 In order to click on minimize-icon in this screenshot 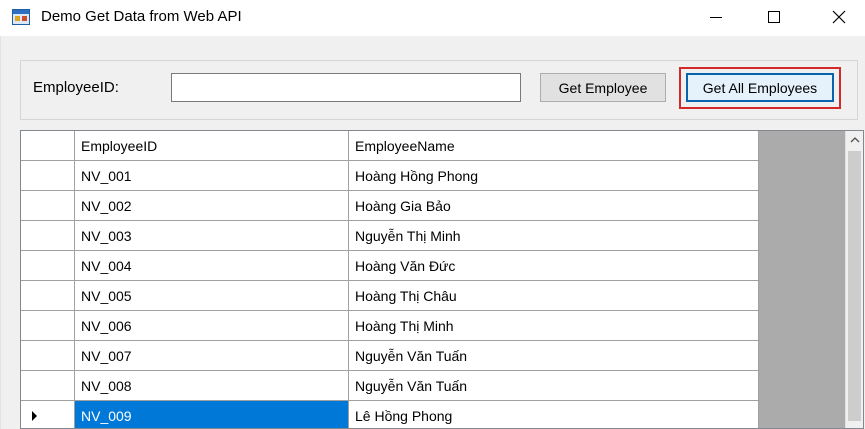, I will do `click(716, 17)`.